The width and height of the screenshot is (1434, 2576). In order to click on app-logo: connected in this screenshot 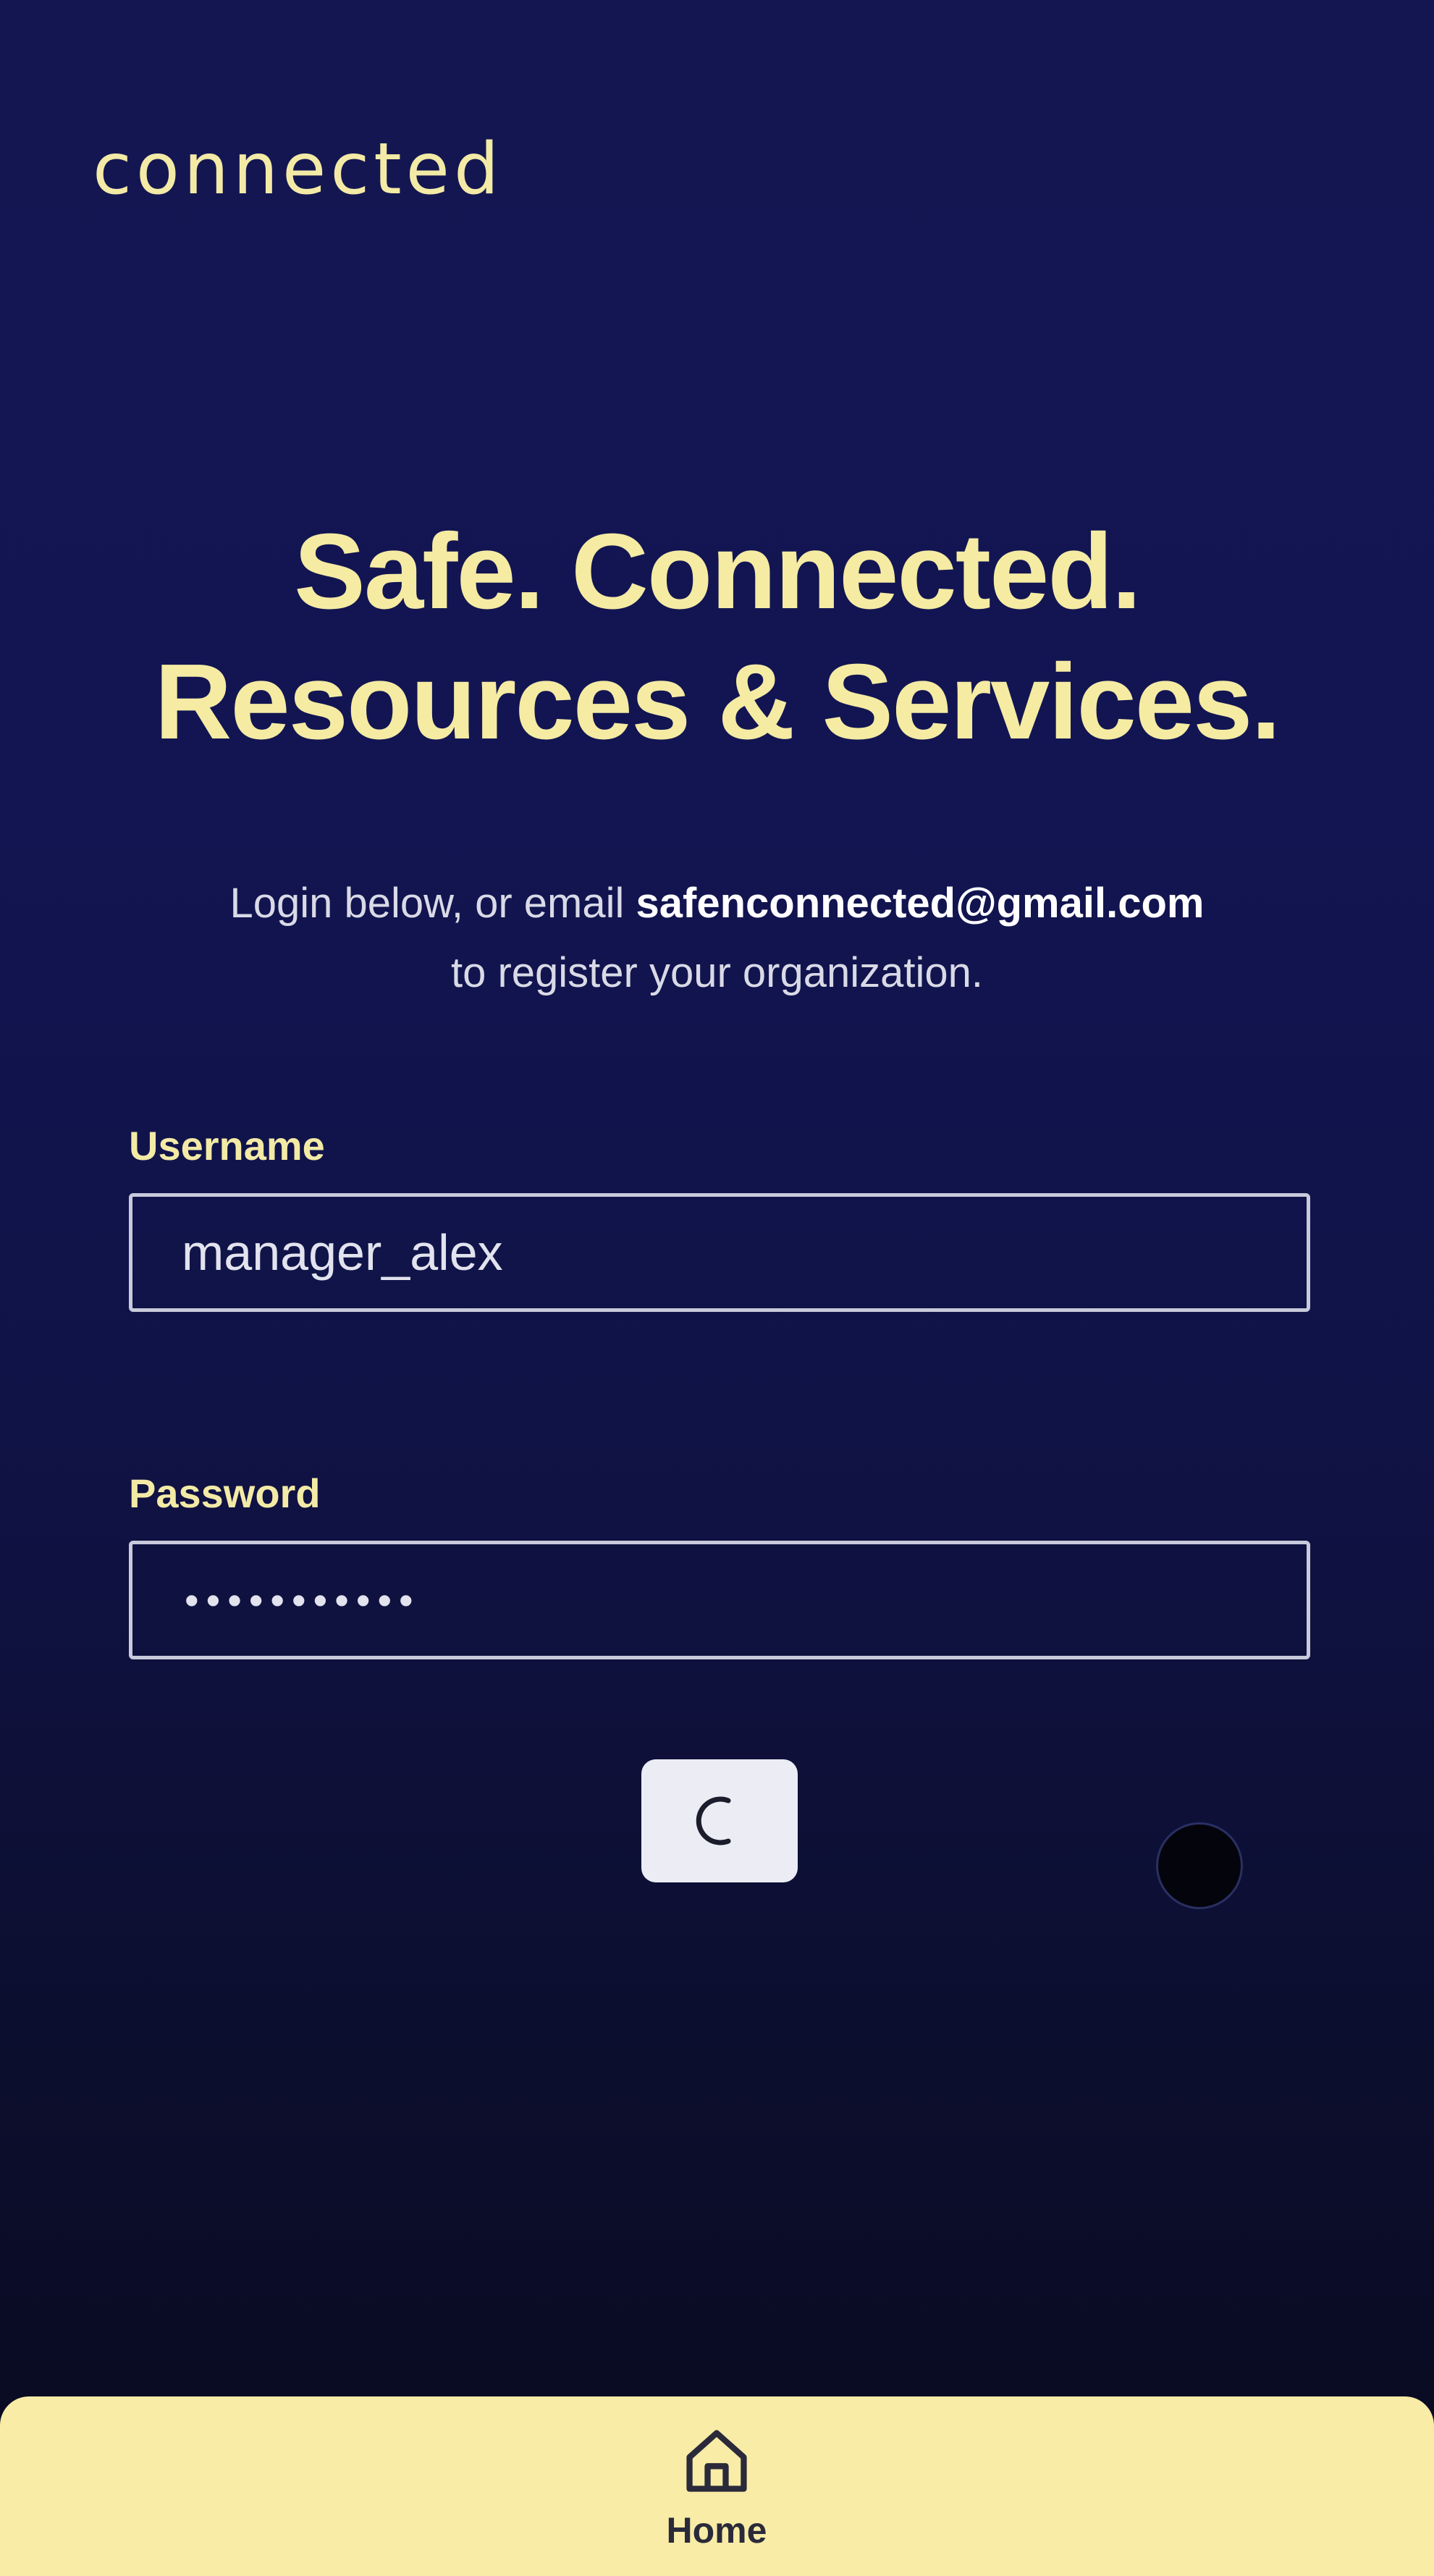, I will do `click(298, 169)`.